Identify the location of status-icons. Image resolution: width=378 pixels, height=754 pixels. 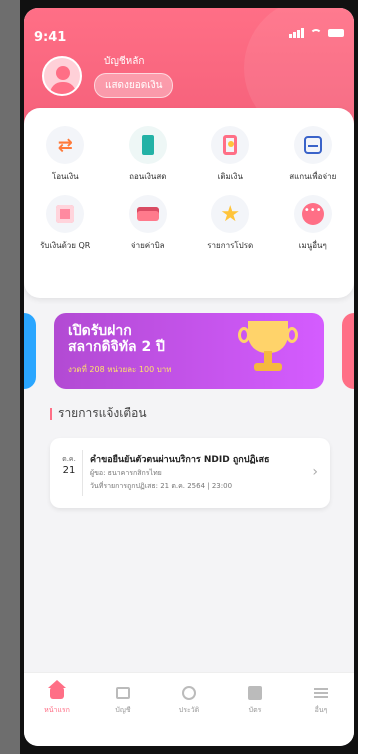
(316, 33).